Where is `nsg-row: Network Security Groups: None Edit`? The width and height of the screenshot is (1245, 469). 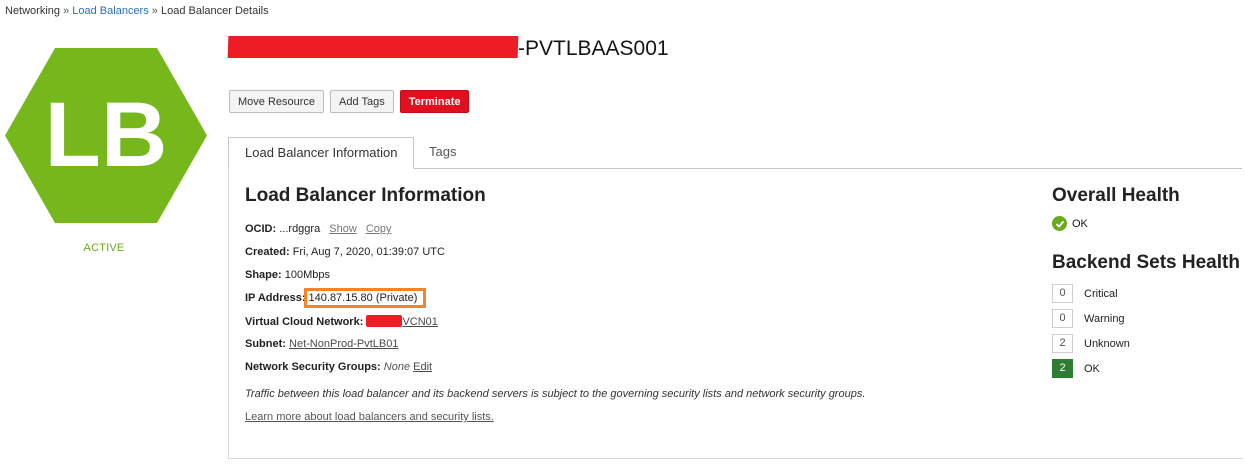
nsg-row: Network Security Groups: None Edit is located at coordinates (338, 367).